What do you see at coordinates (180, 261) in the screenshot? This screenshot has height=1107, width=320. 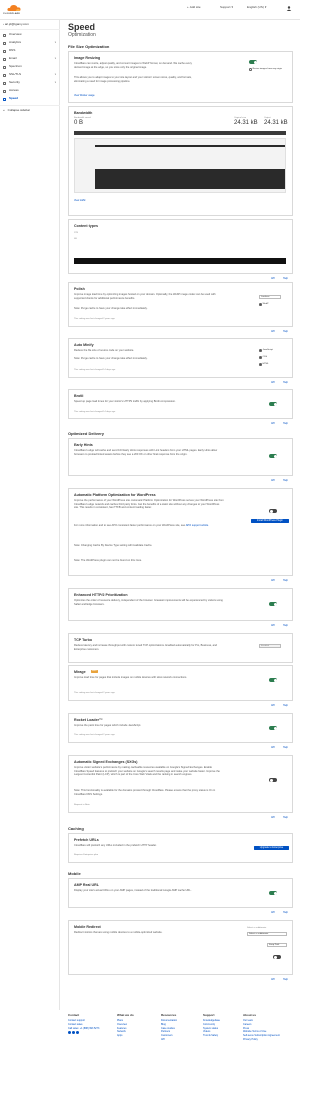 I see `content-types-bar` at bounding box center [180, 261].